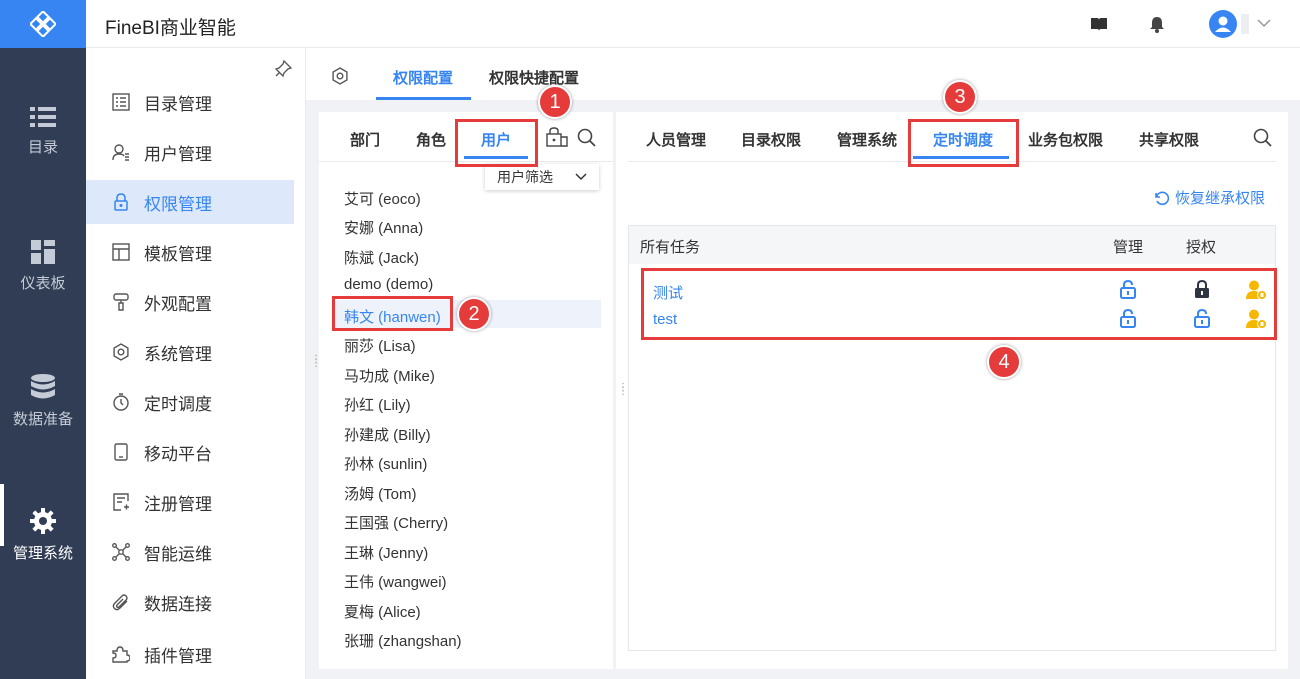 This screenshot has width=1300, height=679. I want to click on logo-icon, so click(43, 24).